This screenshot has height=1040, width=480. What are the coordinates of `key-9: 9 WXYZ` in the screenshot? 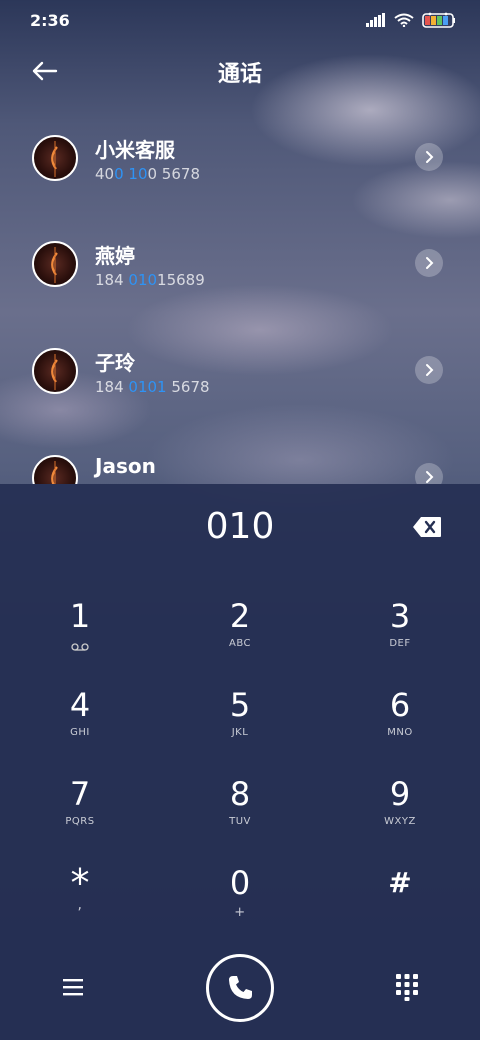 It's located at (400, 814).